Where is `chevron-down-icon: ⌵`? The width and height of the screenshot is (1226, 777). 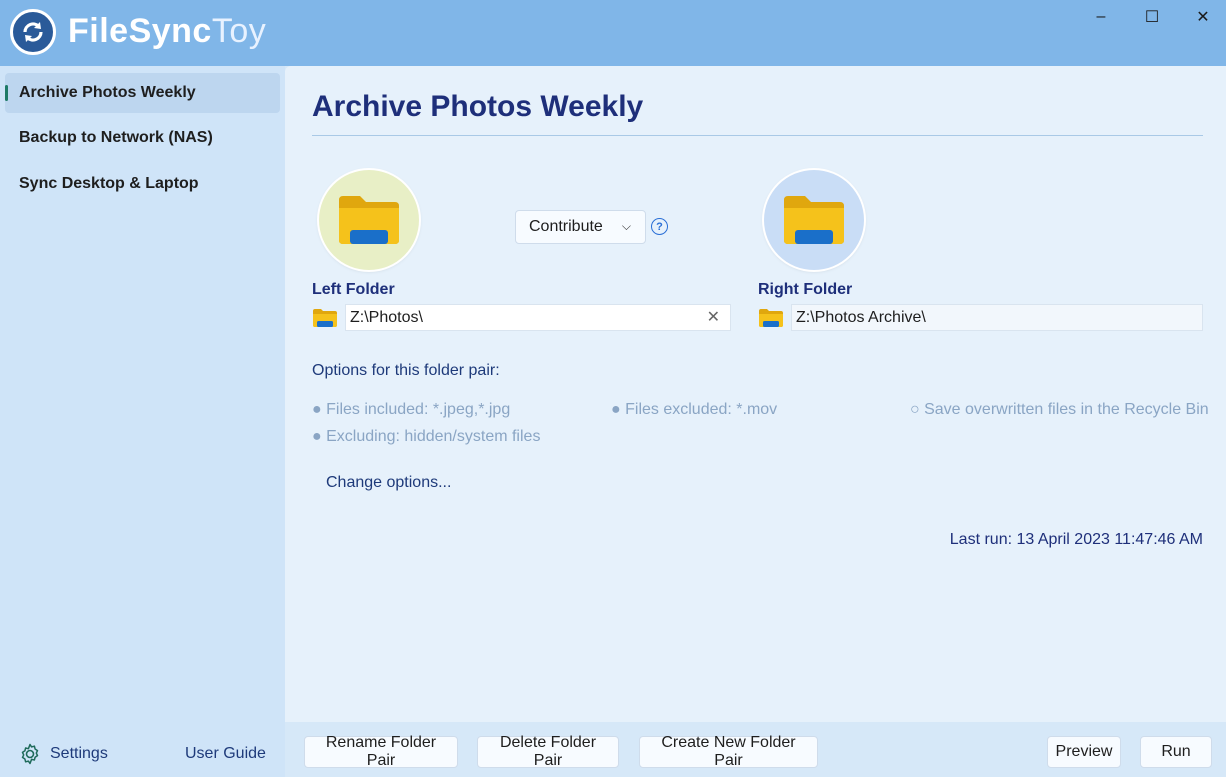
chevron-down-icon: ⌵ is located at coordinates (626, 226).